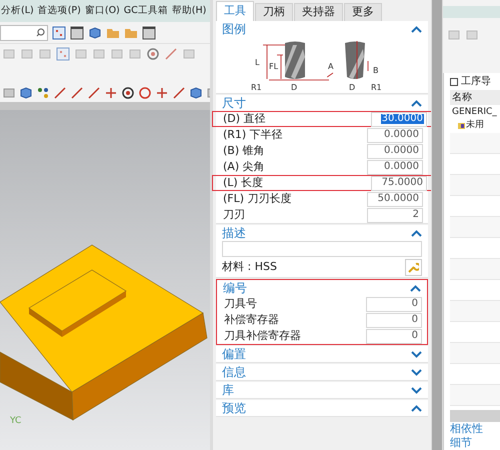 The width and height of the screenshot is (500, 450). I want to click on parameter-label: (L) 长度, so click(243, 182).